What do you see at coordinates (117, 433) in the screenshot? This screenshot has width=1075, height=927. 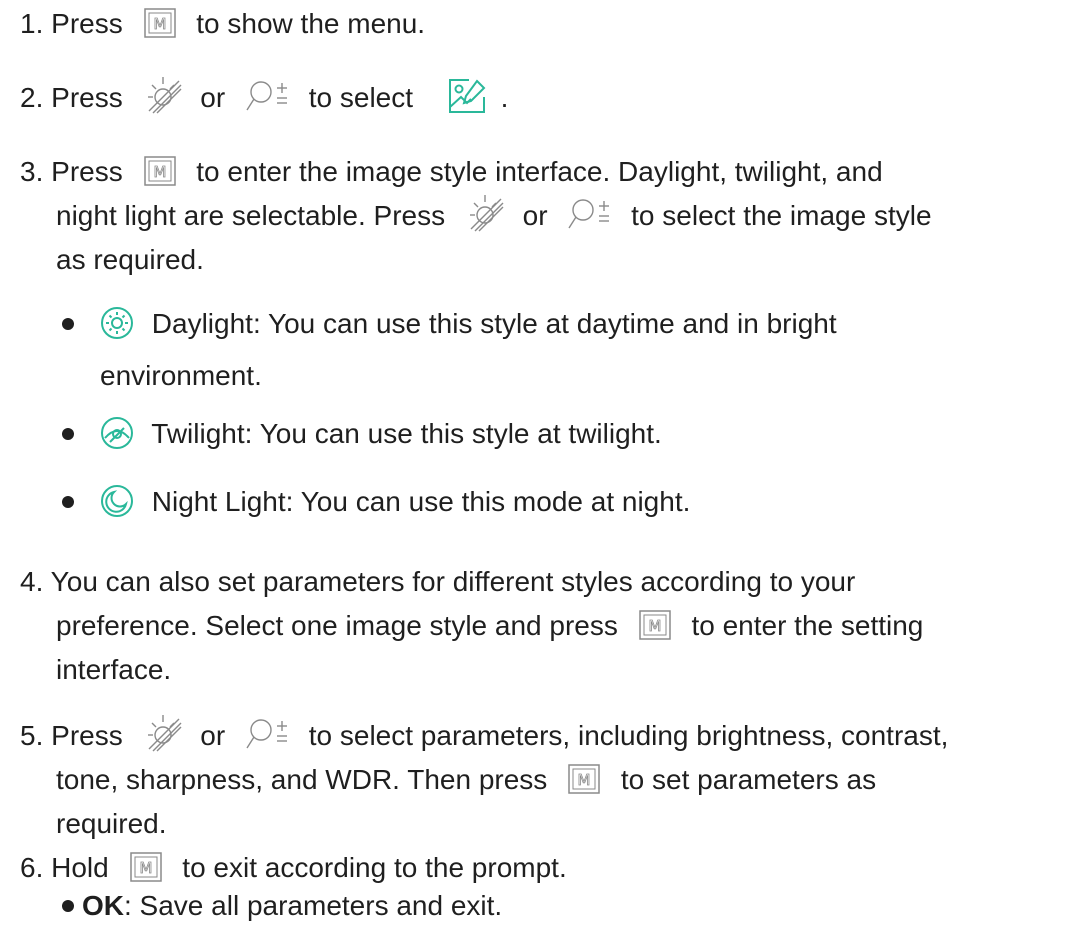 I see `twilight-icon` at bounding box center [117, 433].